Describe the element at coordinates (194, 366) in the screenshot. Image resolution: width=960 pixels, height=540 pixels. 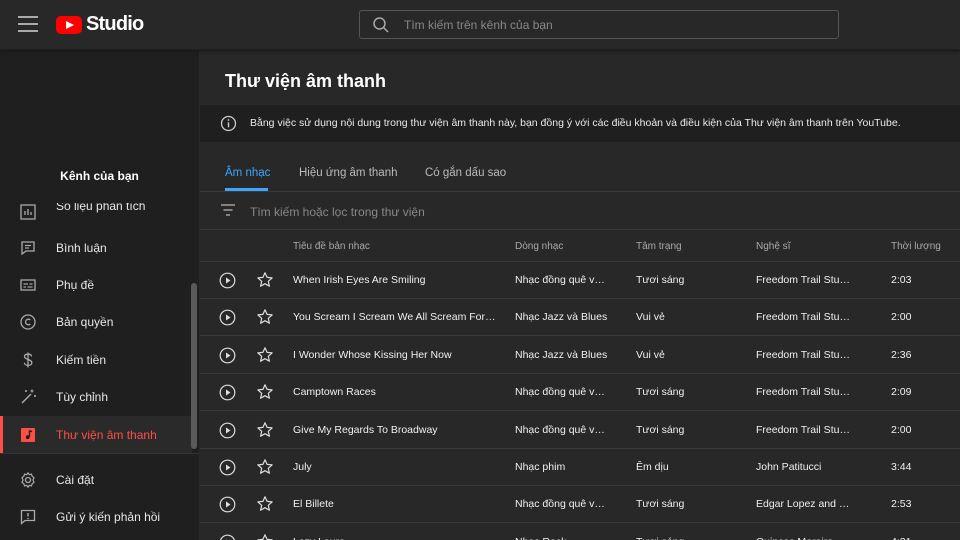
I see `sidebar-scrollbar` at that location.